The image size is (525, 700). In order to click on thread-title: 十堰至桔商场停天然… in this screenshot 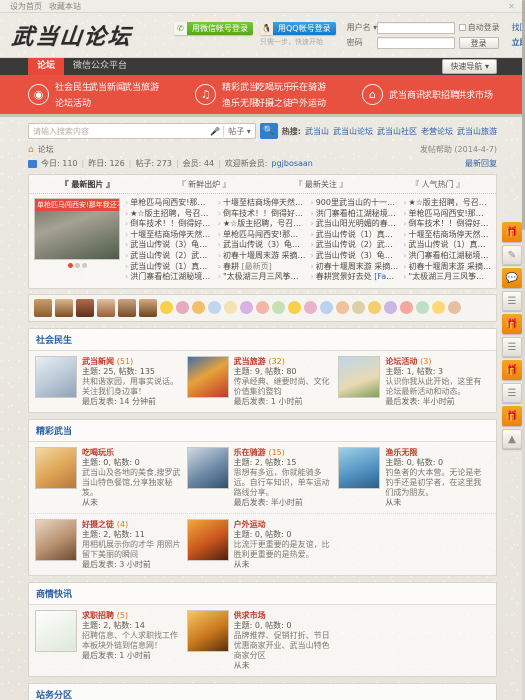, I will do `click(448, 234)`.